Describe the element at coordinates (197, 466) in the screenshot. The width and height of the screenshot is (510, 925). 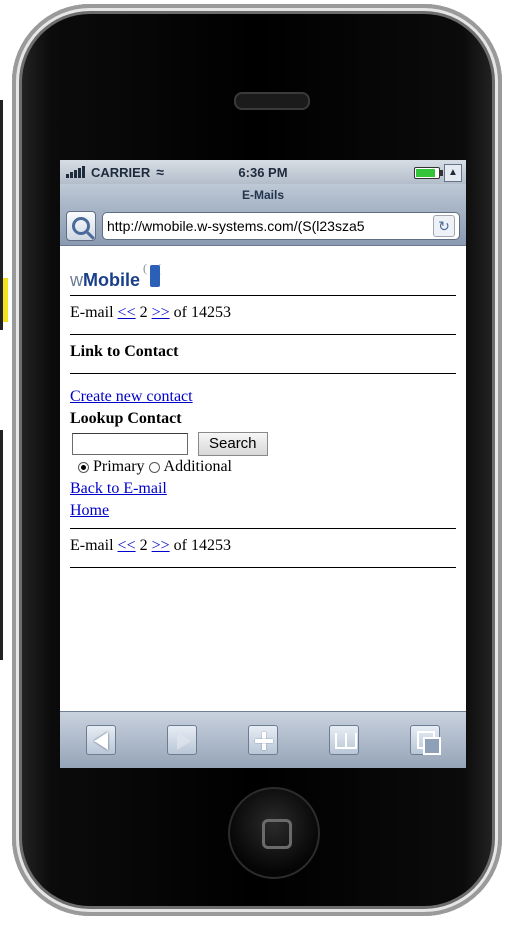
I see `radio-additional-label: Additional` at that location.